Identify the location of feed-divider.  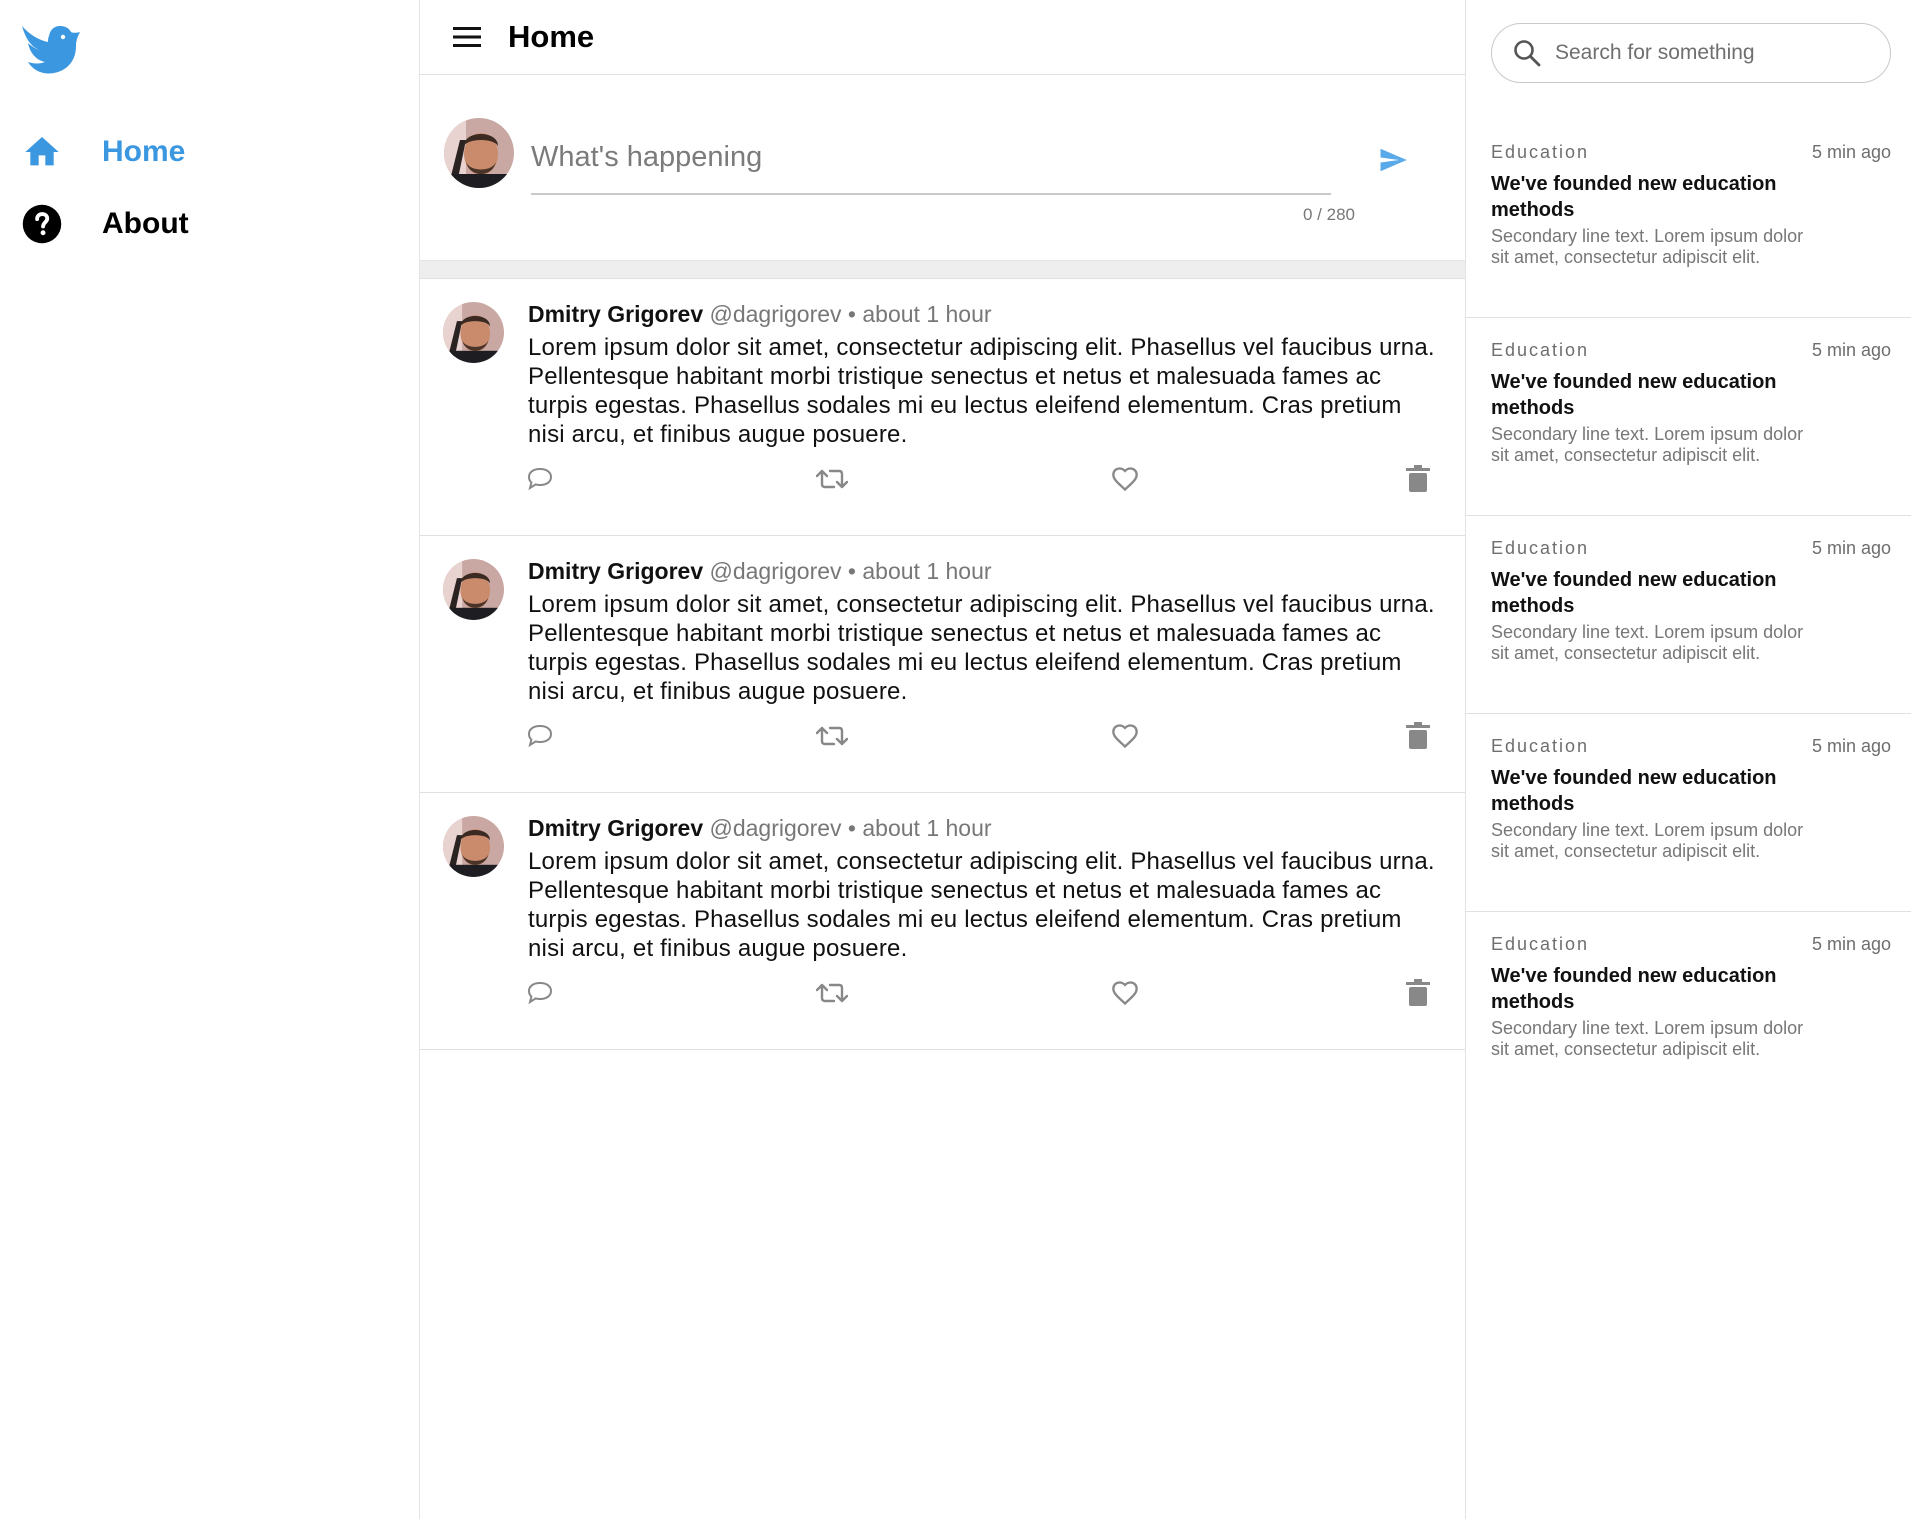
(942, 270).